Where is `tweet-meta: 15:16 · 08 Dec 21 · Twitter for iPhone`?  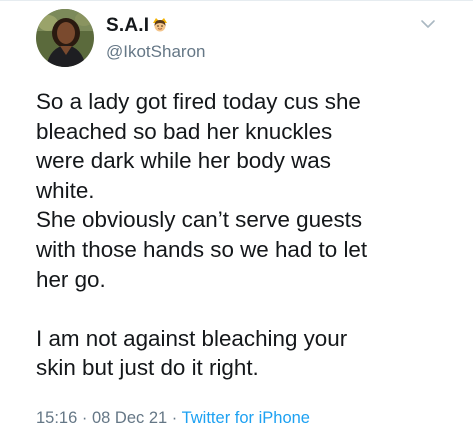
tweet-meta: 15:16 · 08 Dec 21 · Twitter for iPhone is located at coordinates (173, 418).